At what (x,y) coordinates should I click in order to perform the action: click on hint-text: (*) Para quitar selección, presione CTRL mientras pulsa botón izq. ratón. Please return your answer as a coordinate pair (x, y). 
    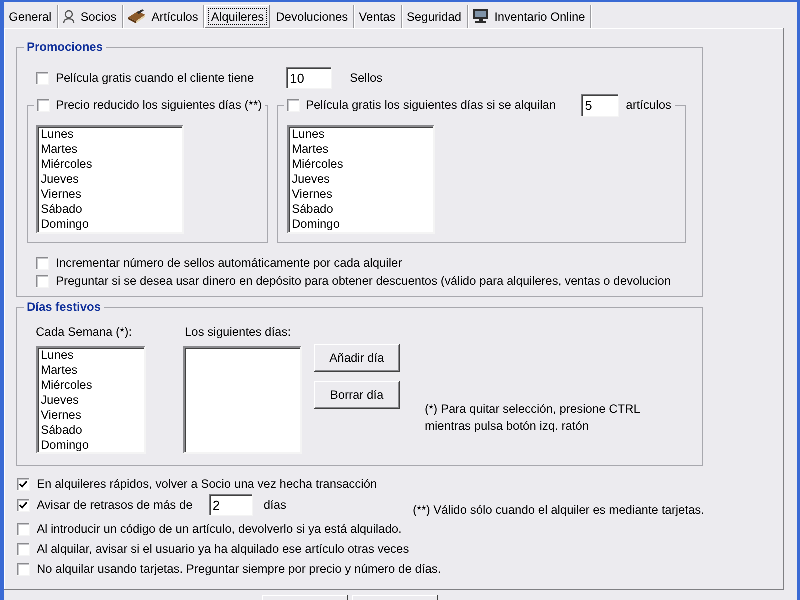
    Looking at the image, I should click on (533, 418).